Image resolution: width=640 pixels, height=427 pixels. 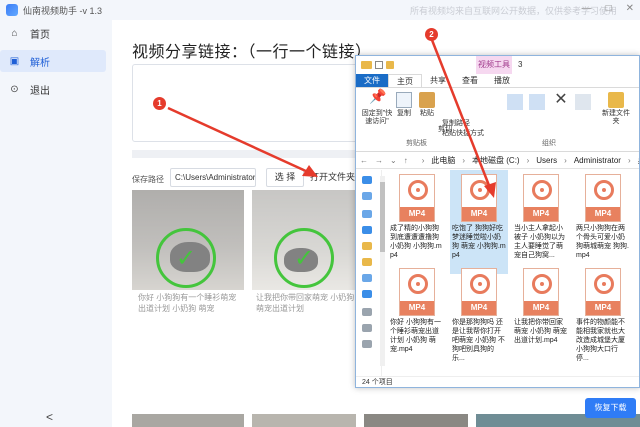 What do you see at coordinates (367, 230) in the screenshot?
I see `download-icon` at bounding box center [367, 230].